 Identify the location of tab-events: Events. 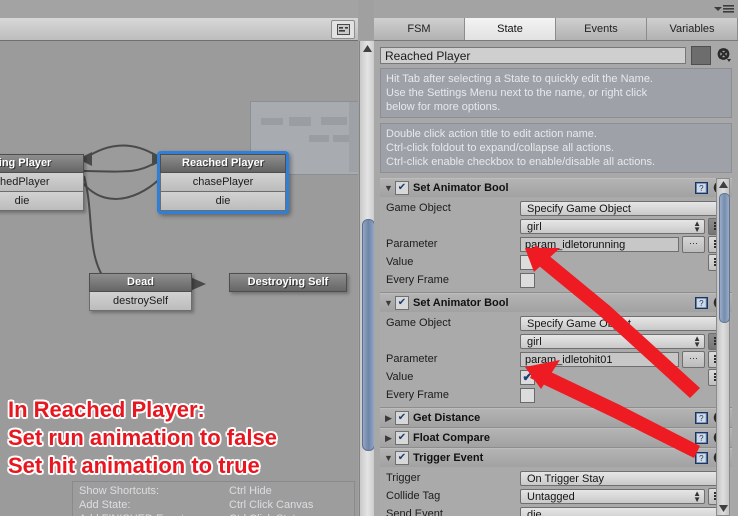
(601, 29).